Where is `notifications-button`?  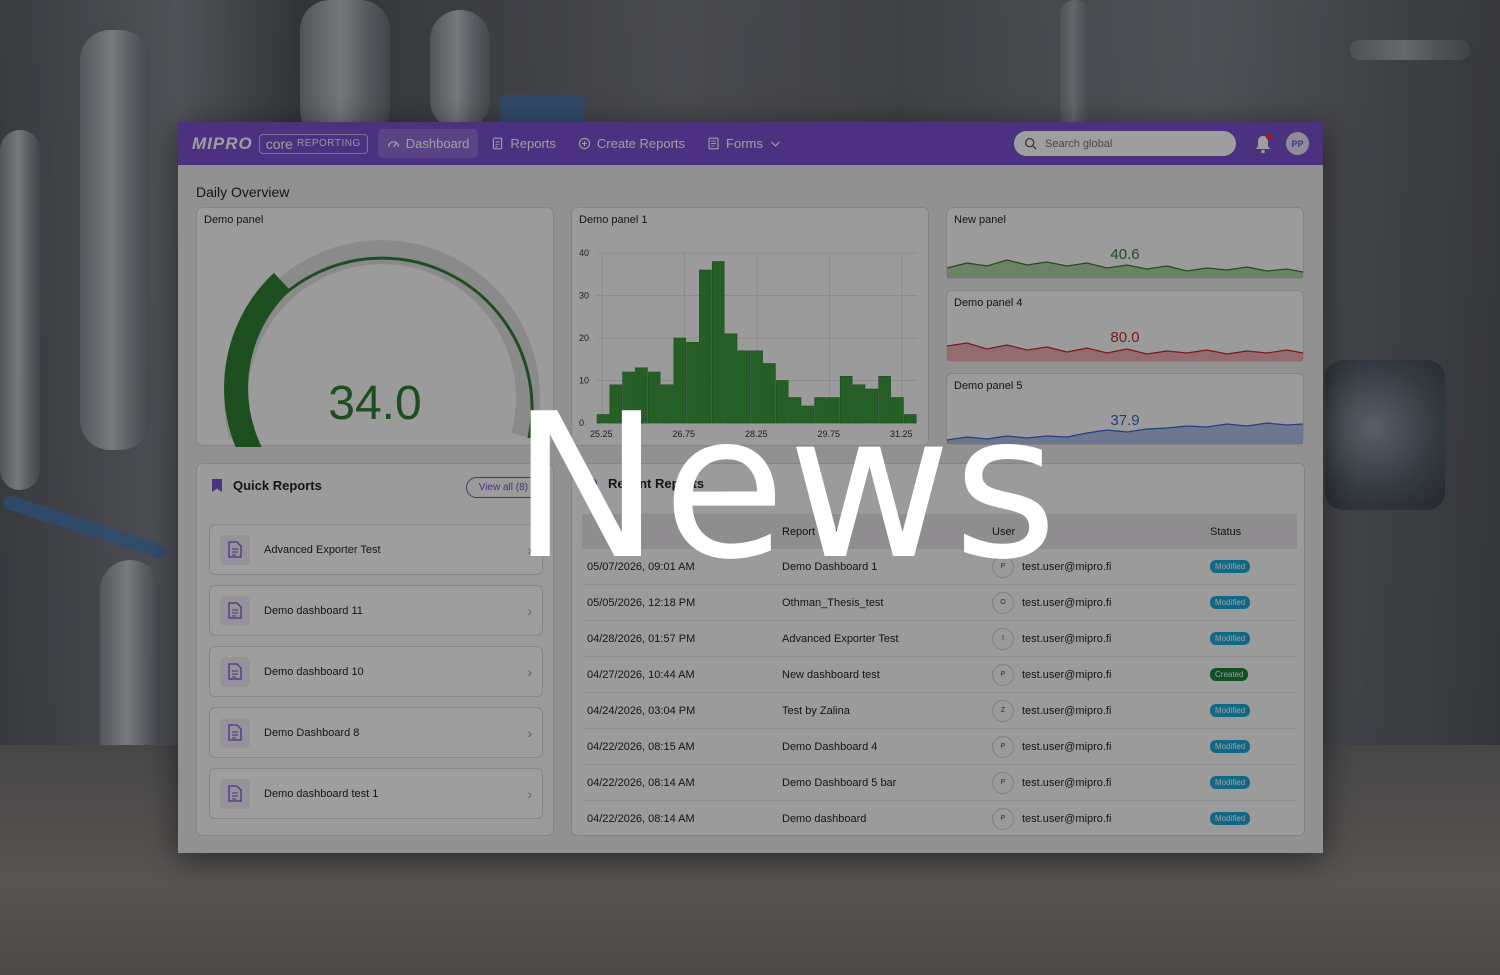
notifications-button is located at coordinates (1263, 143).